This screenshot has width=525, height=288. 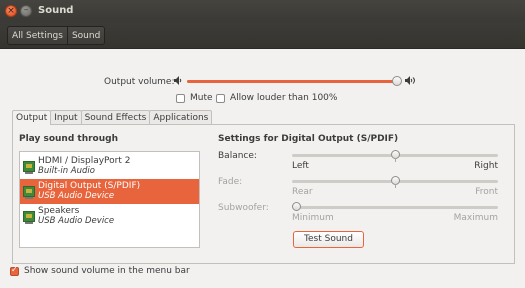 I want to click on output-volume-fill, so click(x=292, y=81).